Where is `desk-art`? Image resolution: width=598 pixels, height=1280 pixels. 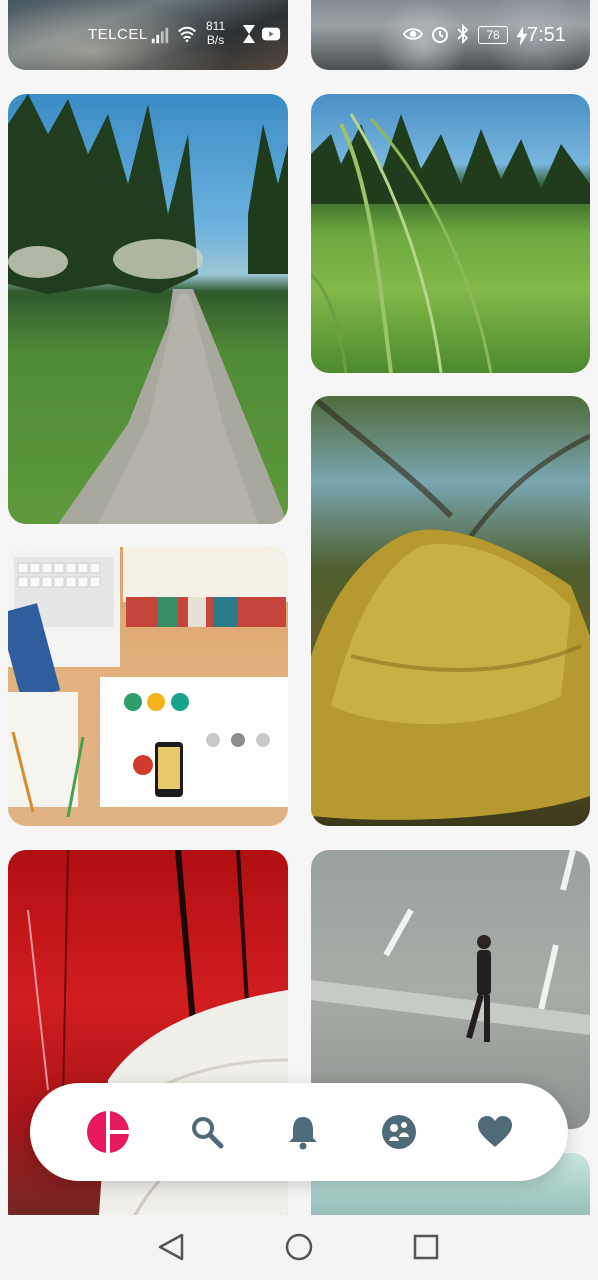 desk-art is located at coordinates (148, 682).